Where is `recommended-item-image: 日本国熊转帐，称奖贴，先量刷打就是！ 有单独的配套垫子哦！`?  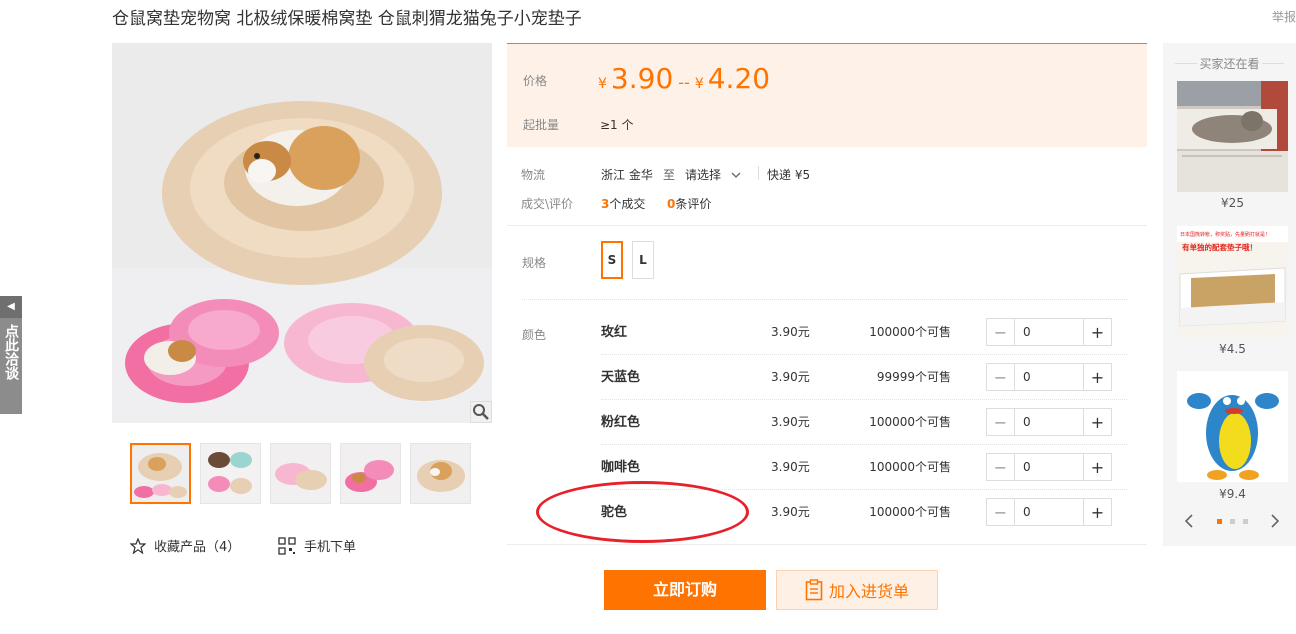 recommended-item-image: 日本国熊转帐，称奖贴，先量刷打就是！ 有单独的配套垫子哦！ is located at coordinates (1232, 281).